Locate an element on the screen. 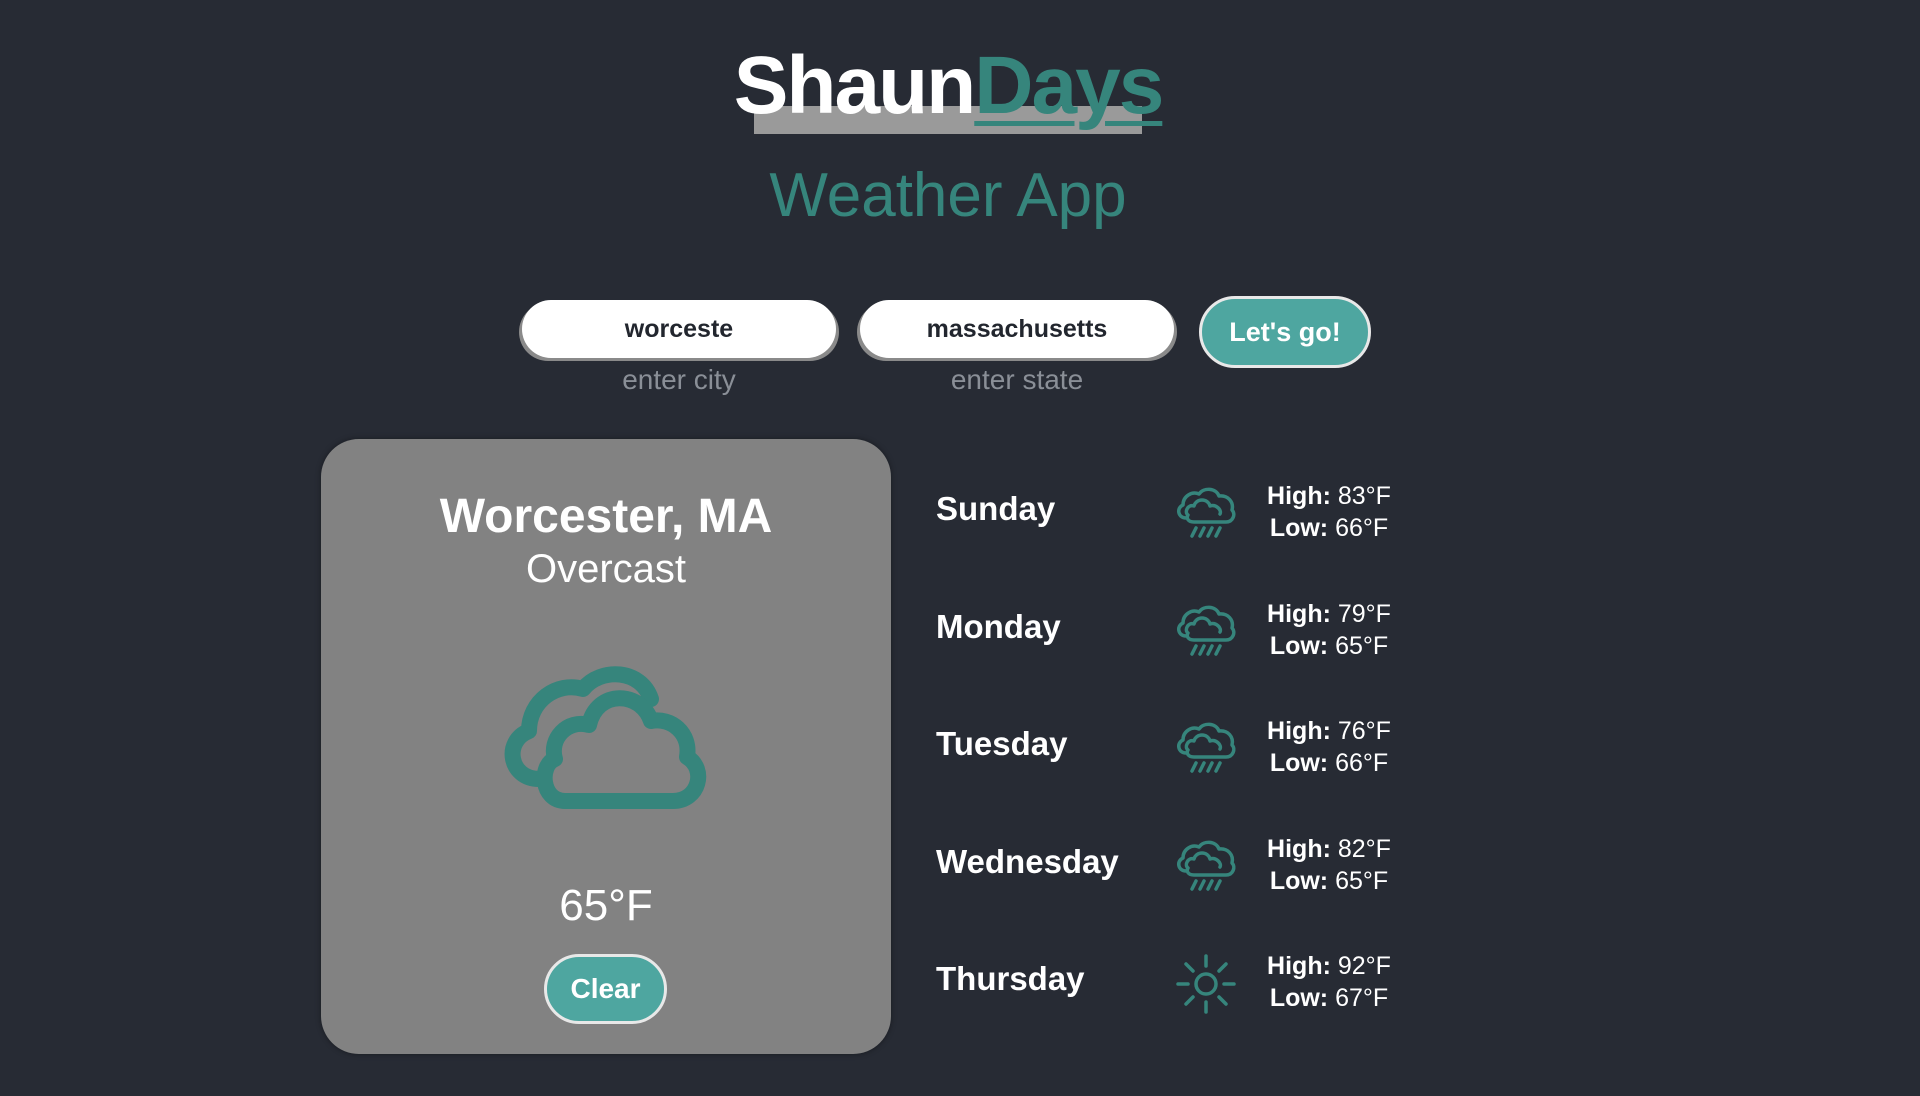  high-temp: 82°F is located at coordinates (1364, 848).